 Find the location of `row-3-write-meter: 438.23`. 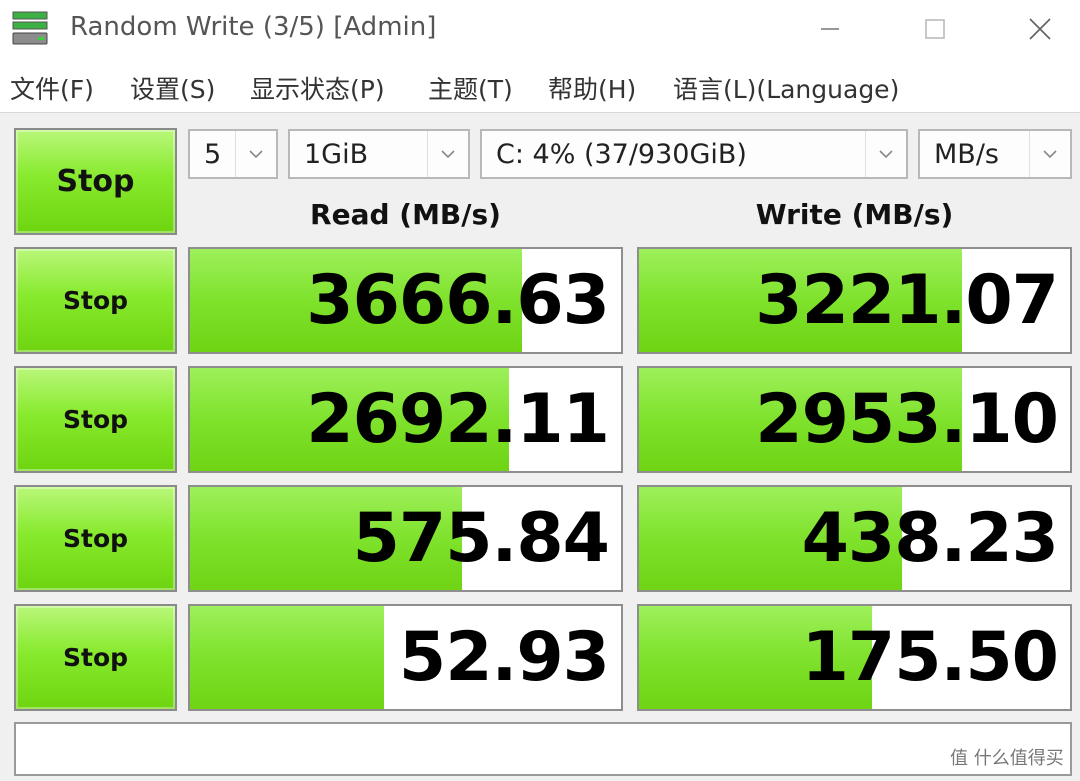

row-3-write-meter: 438.23 is located at coordinates (854, 538).